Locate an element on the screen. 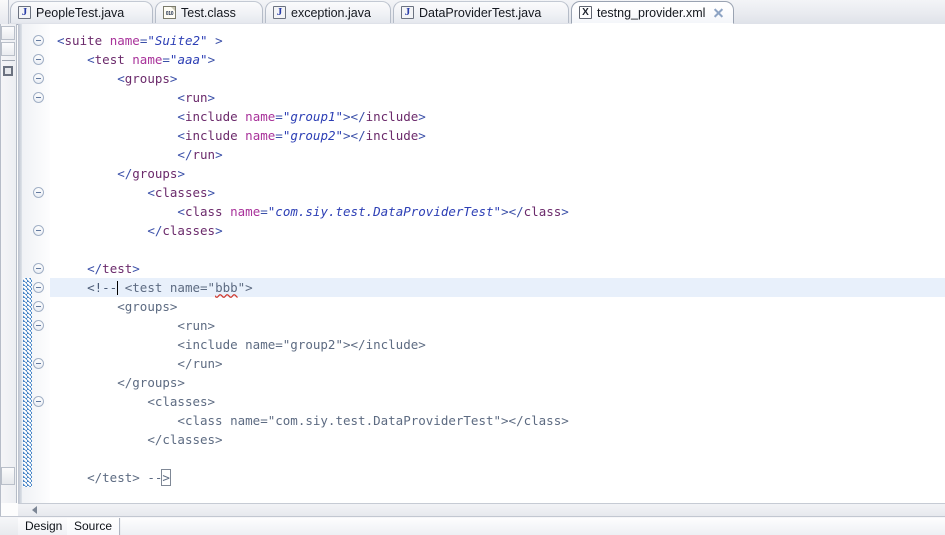 Image resolution: width=945 pixels, height=535 pixels. code-token-tag: run is located at coordinates (196, 97).